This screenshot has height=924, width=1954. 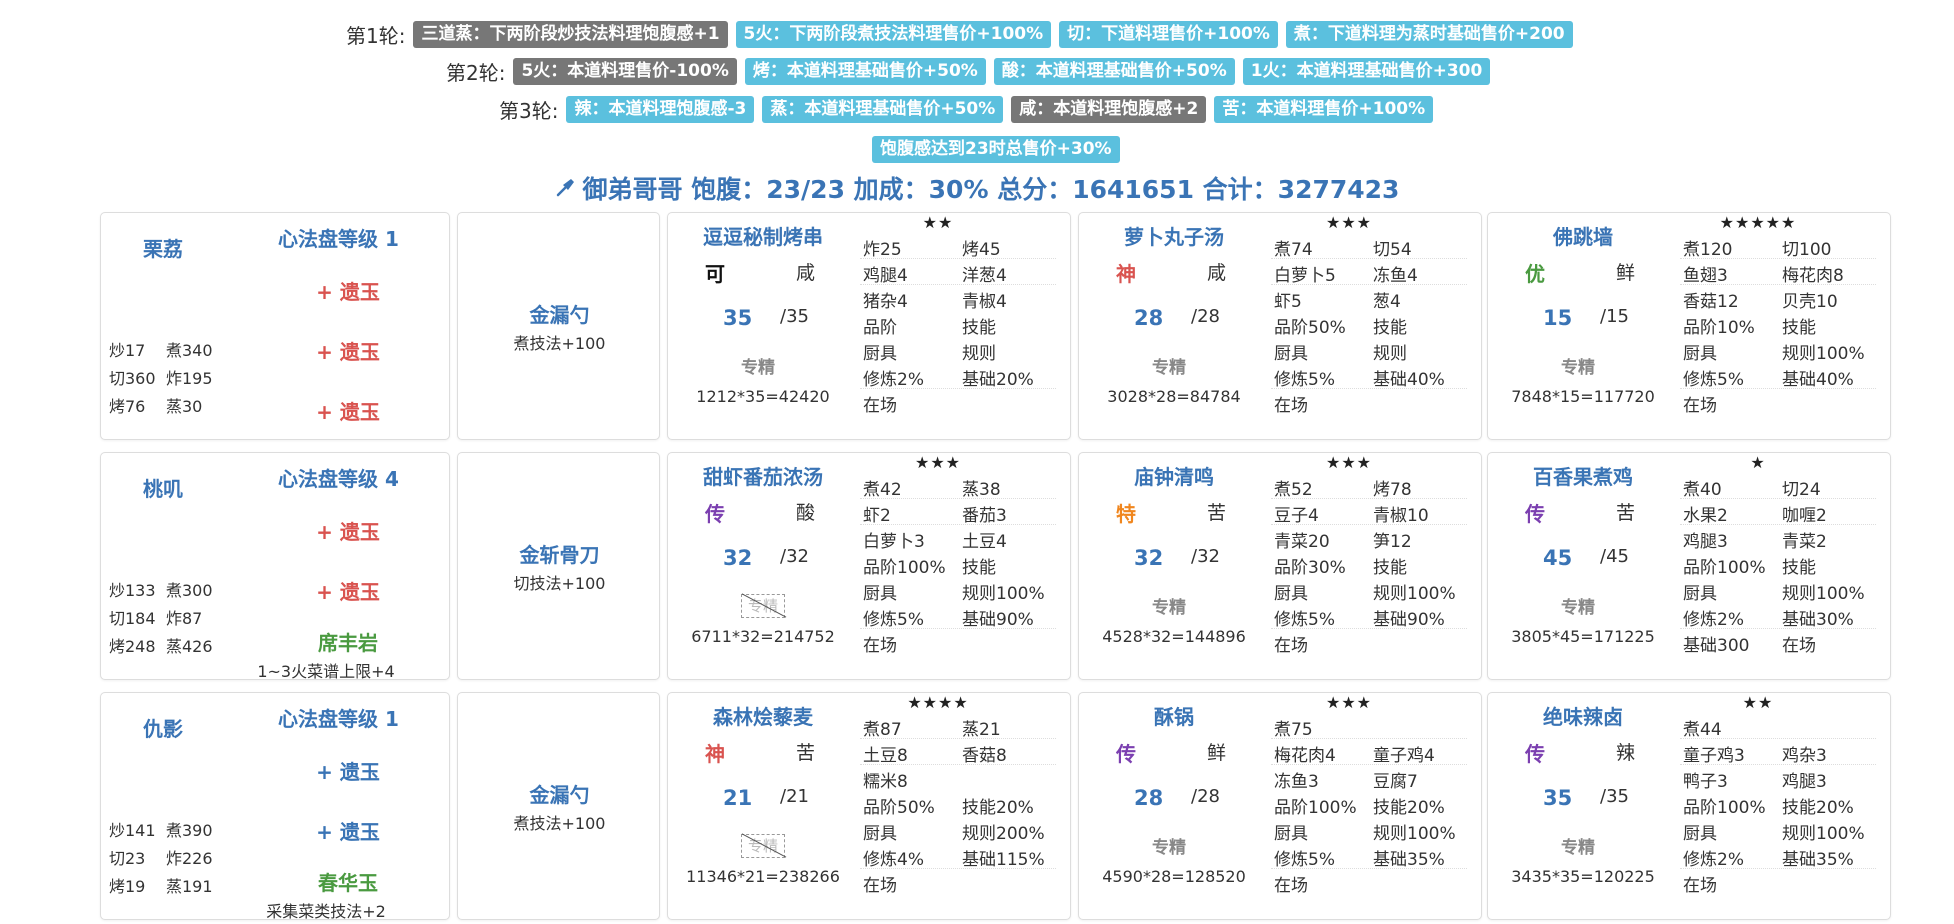 What do you see at coordinates (163, 249) in the screenshot?
I see `chef-name: 栗荔` at bounding box center [163, 249].